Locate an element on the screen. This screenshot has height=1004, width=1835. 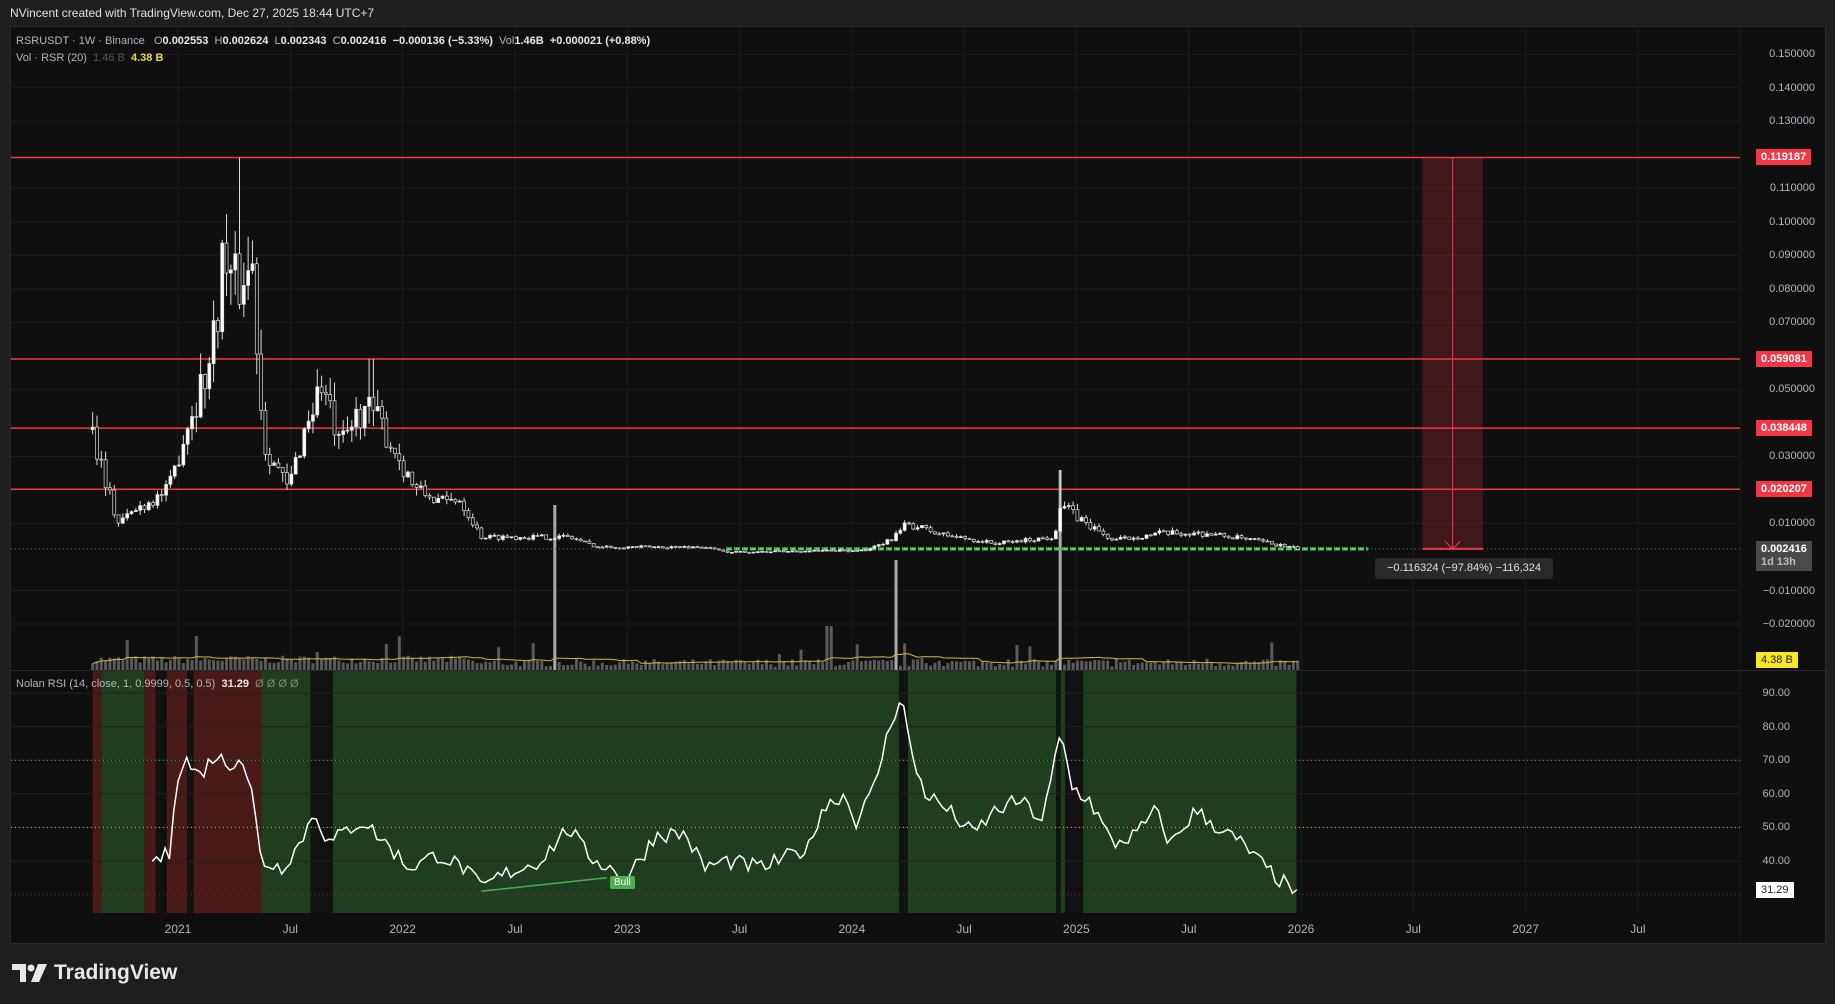
change2-value: +0.000021 (+0.88%) is located at coordinates (600, 41).